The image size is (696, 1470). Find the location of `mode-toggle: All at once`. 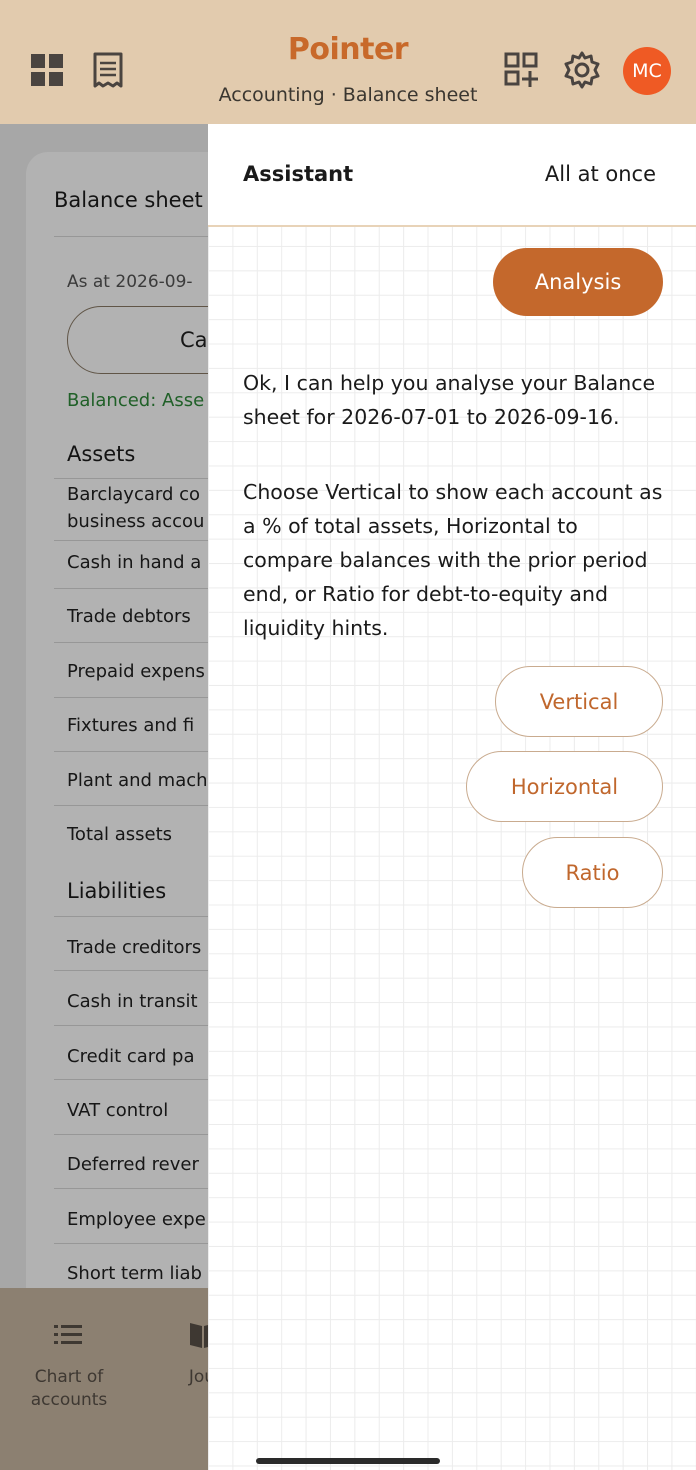

mode-toggle: All at once is located at coordinates (600, 174).